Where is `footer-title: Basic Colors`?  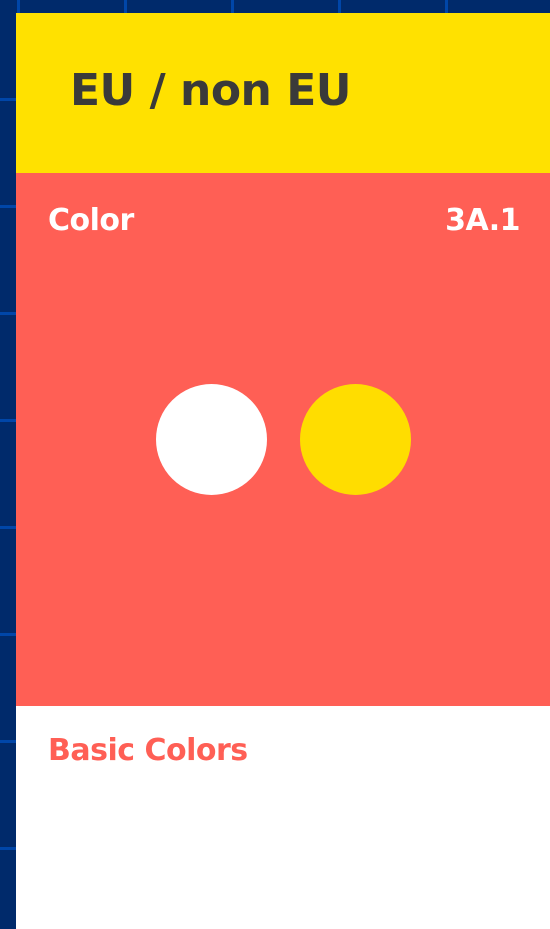
footer-title: Basic Colors is located at coordinates (148, 750).